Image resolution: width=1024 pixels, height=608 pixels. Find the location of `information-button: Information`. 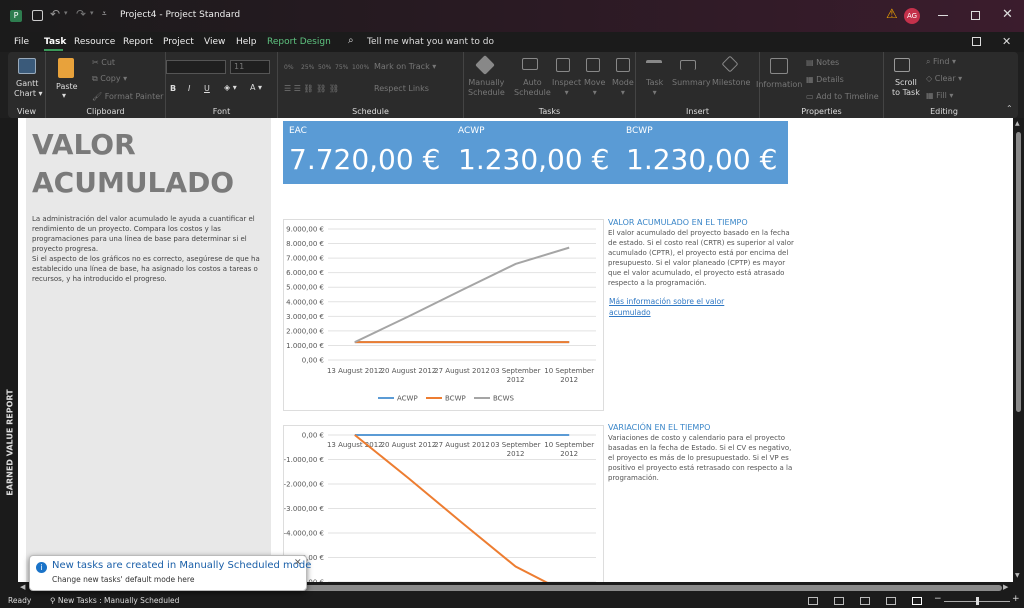

information-button: Information is located at coordinates (779, 84).